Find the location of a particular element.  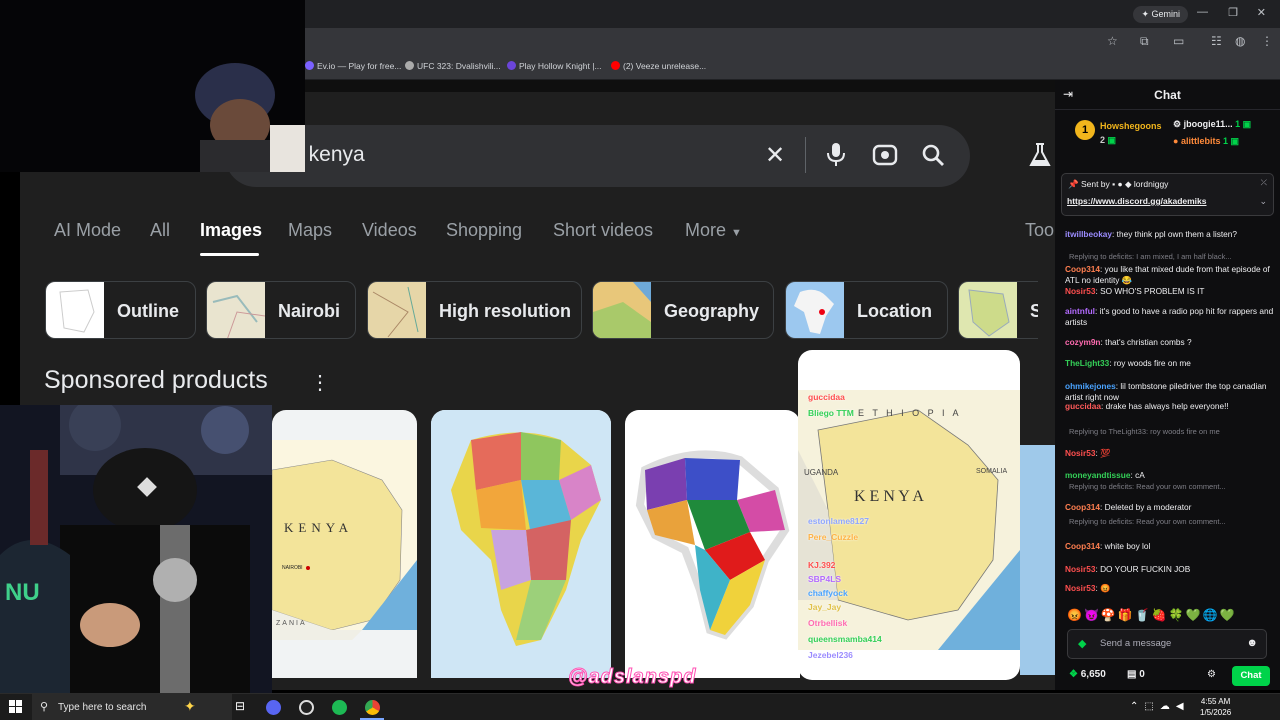

extensions-icon: ⧉ is located at coordinates (1144, 41).